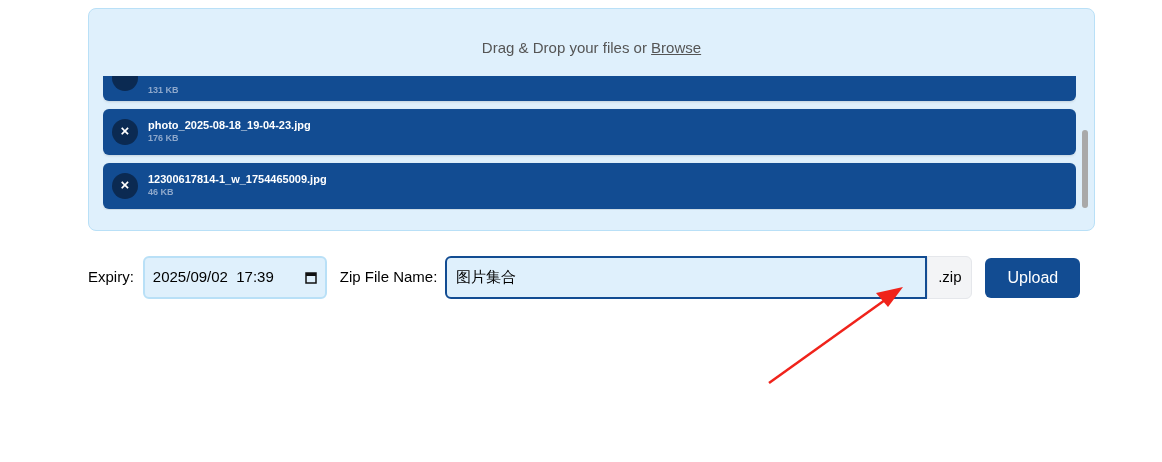 This screenshot has height=462, width=1162. Describe the element at coordinates (1033, 277) in the screenshot. I see `upload-button: Upload` at that location.